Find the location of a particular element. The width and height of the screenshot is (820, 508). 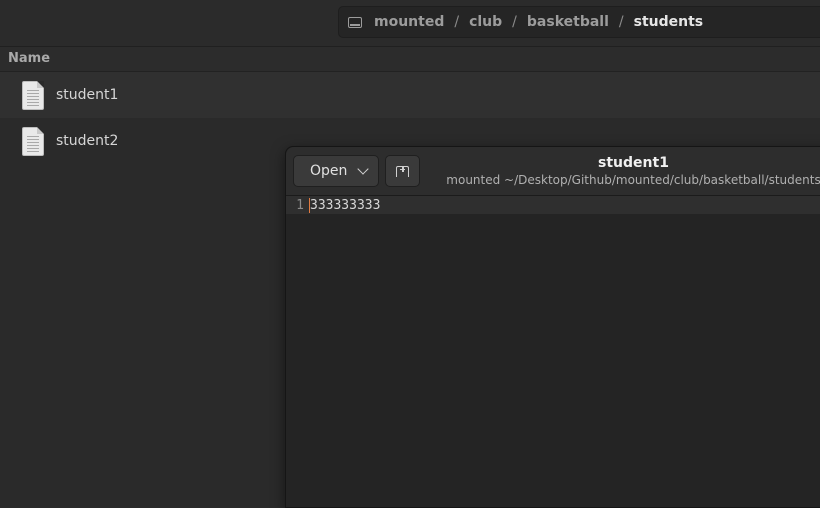

new-tab-icon is located at coordinates (402, 171).